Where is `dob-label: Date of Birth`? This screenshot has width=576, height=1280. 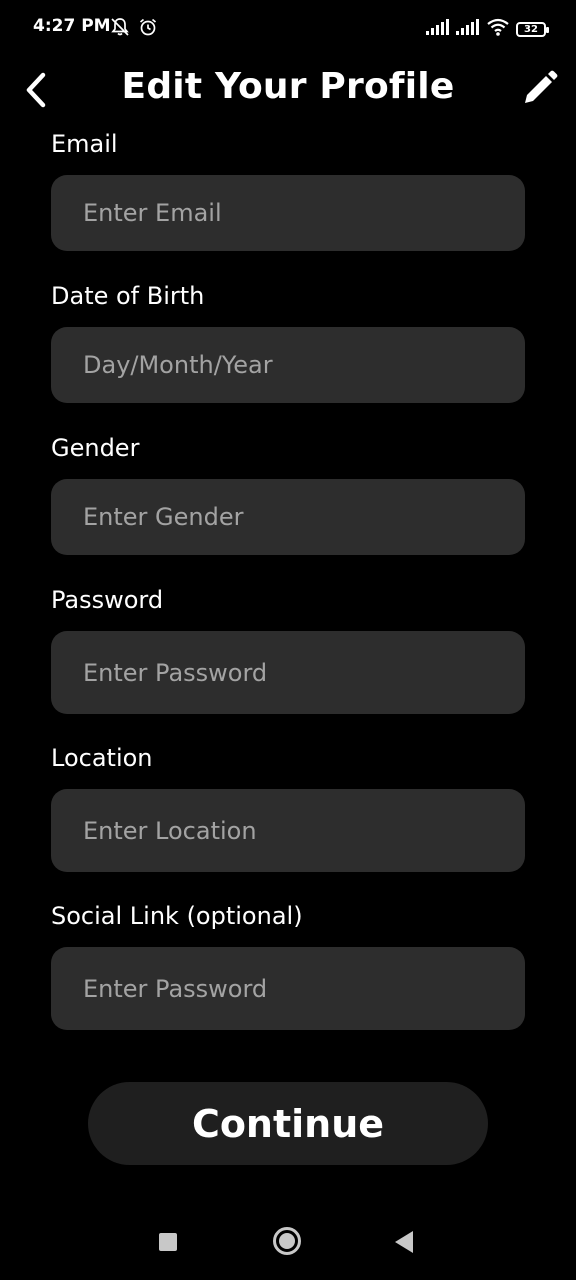 dob-label: Date of Birth is located at coordinates (128, 296).